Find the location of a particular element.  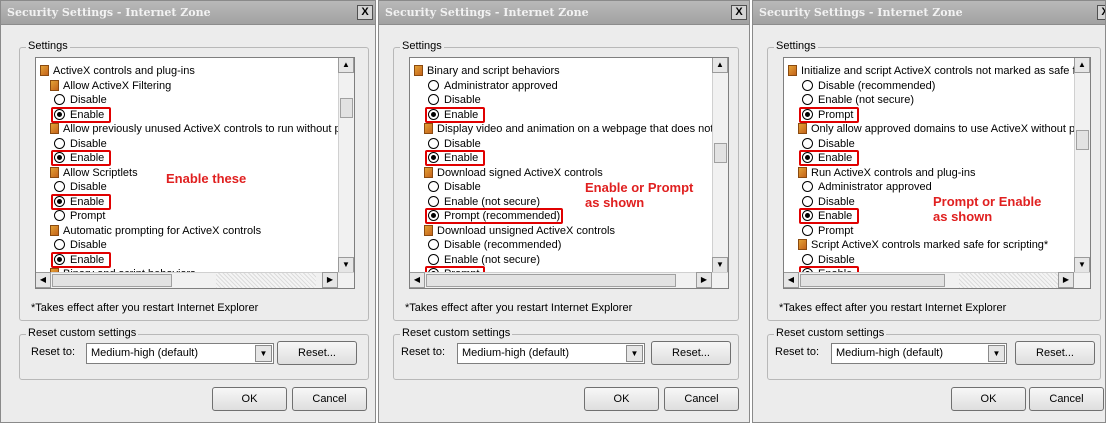

tree-item-label: Disable (recommended) is located at coordinates (503, 245).